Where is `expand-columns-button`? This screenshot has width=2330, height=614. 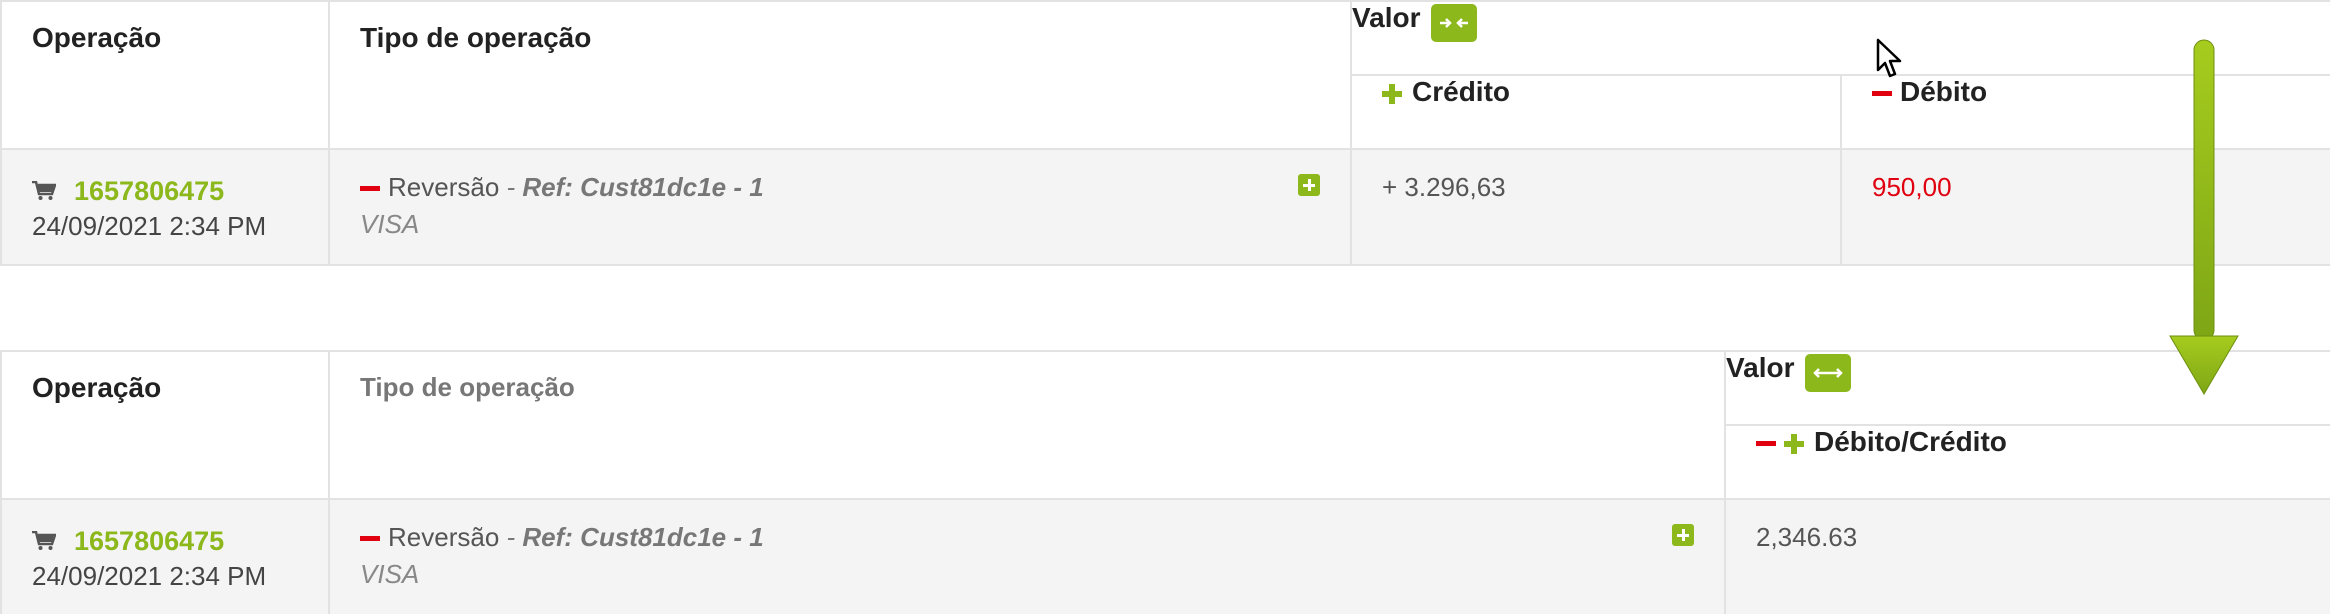 expand-columns-button is located at coordinates (1827, 372).